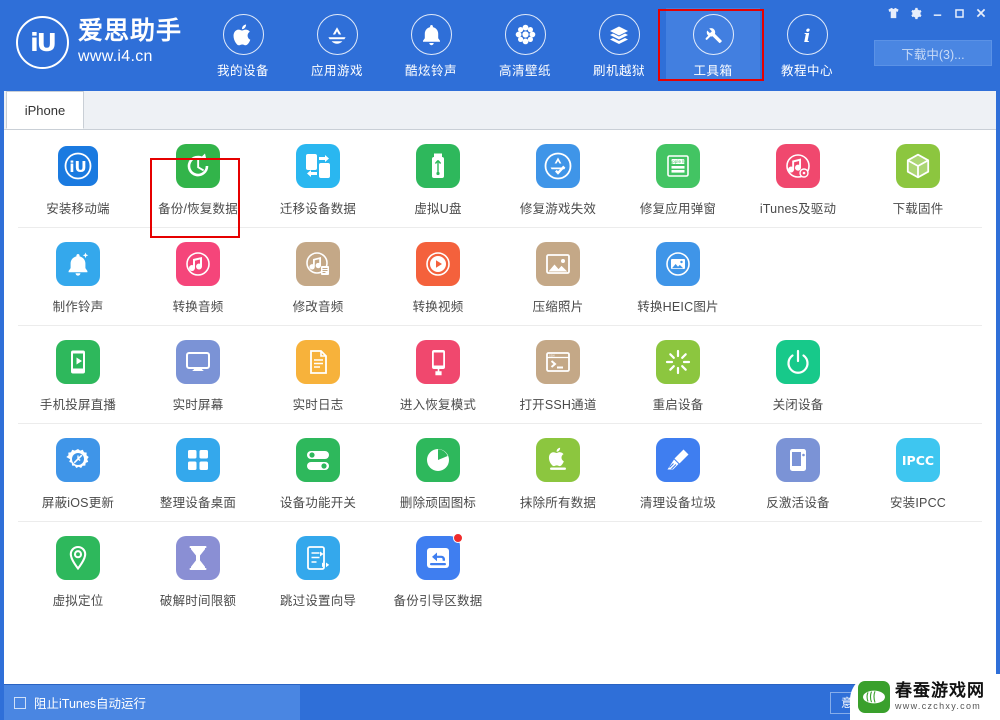  What do you see at coordinates (678, 460) in the screenshot?
I see `clean-junk-icon` at bounding box center [678, 460].